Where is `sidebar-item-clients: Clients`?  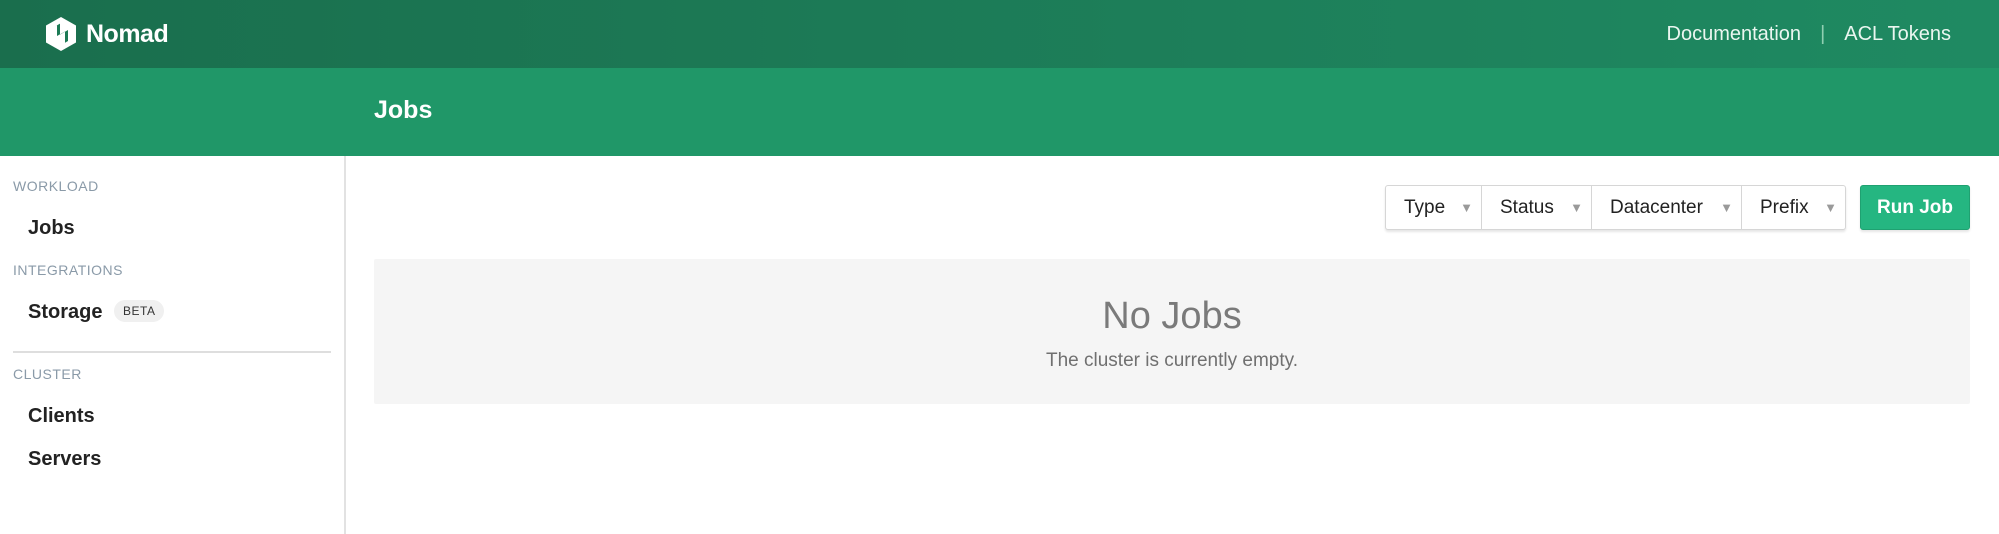
sidebar-item-clients: Clients is located at coordinates (61, 416).